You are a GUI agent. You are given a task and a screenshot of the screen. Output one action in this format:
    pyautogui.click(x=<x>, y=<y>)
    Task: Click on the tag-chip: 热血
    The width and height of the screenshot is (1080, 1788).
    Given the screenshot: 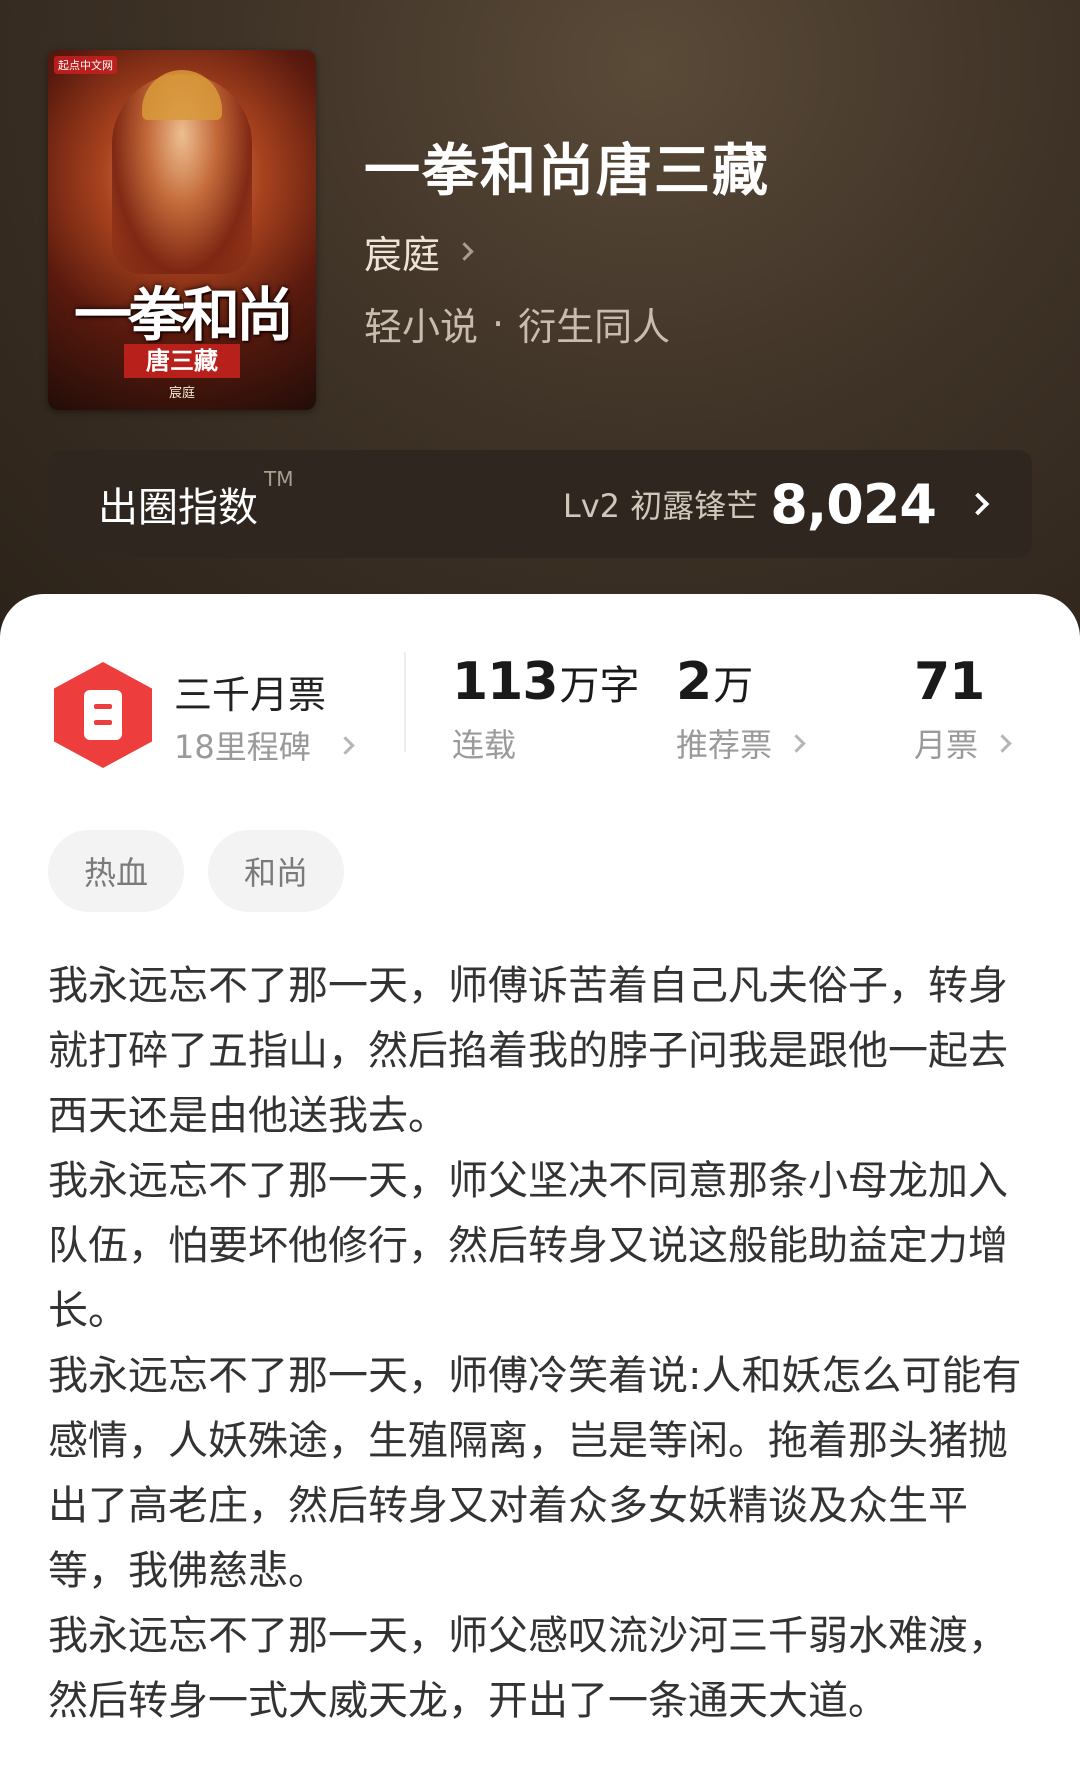 What is the action you would take?
    pyautogui.click(x=116, y=871)
    